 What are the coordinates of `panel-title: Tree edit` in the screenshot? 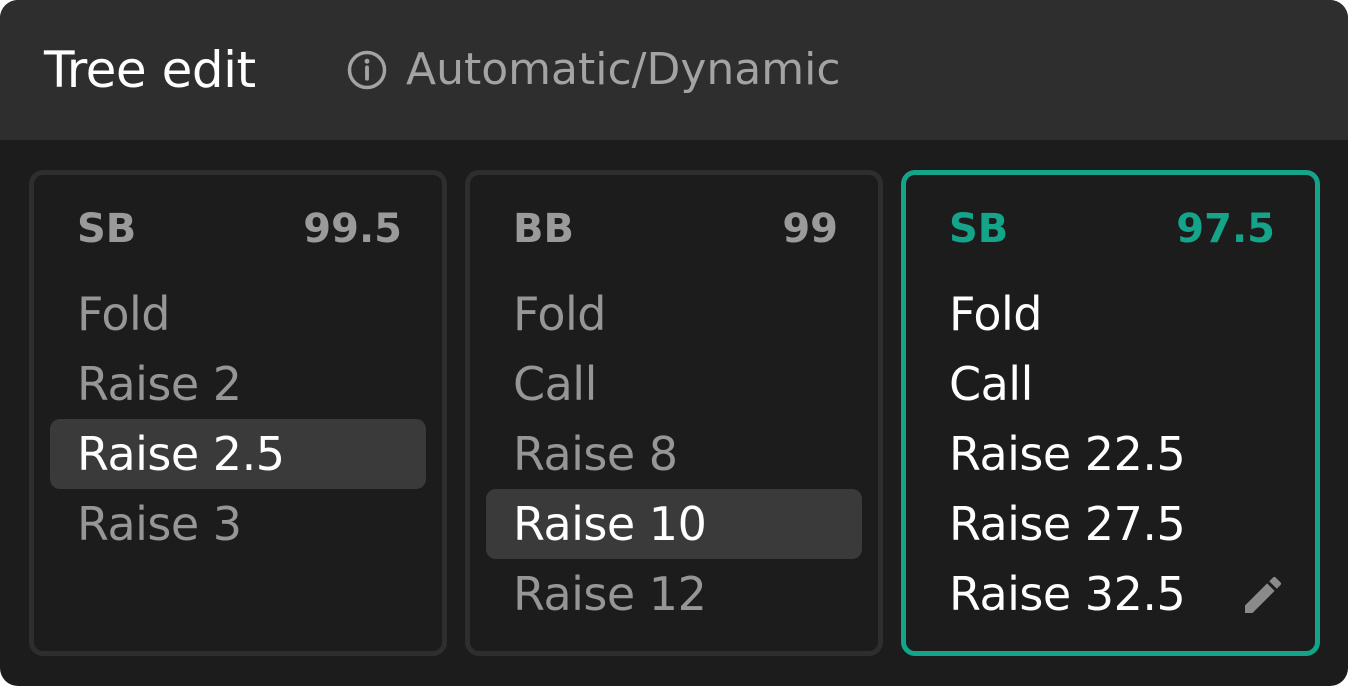 It's located at (150, 70).